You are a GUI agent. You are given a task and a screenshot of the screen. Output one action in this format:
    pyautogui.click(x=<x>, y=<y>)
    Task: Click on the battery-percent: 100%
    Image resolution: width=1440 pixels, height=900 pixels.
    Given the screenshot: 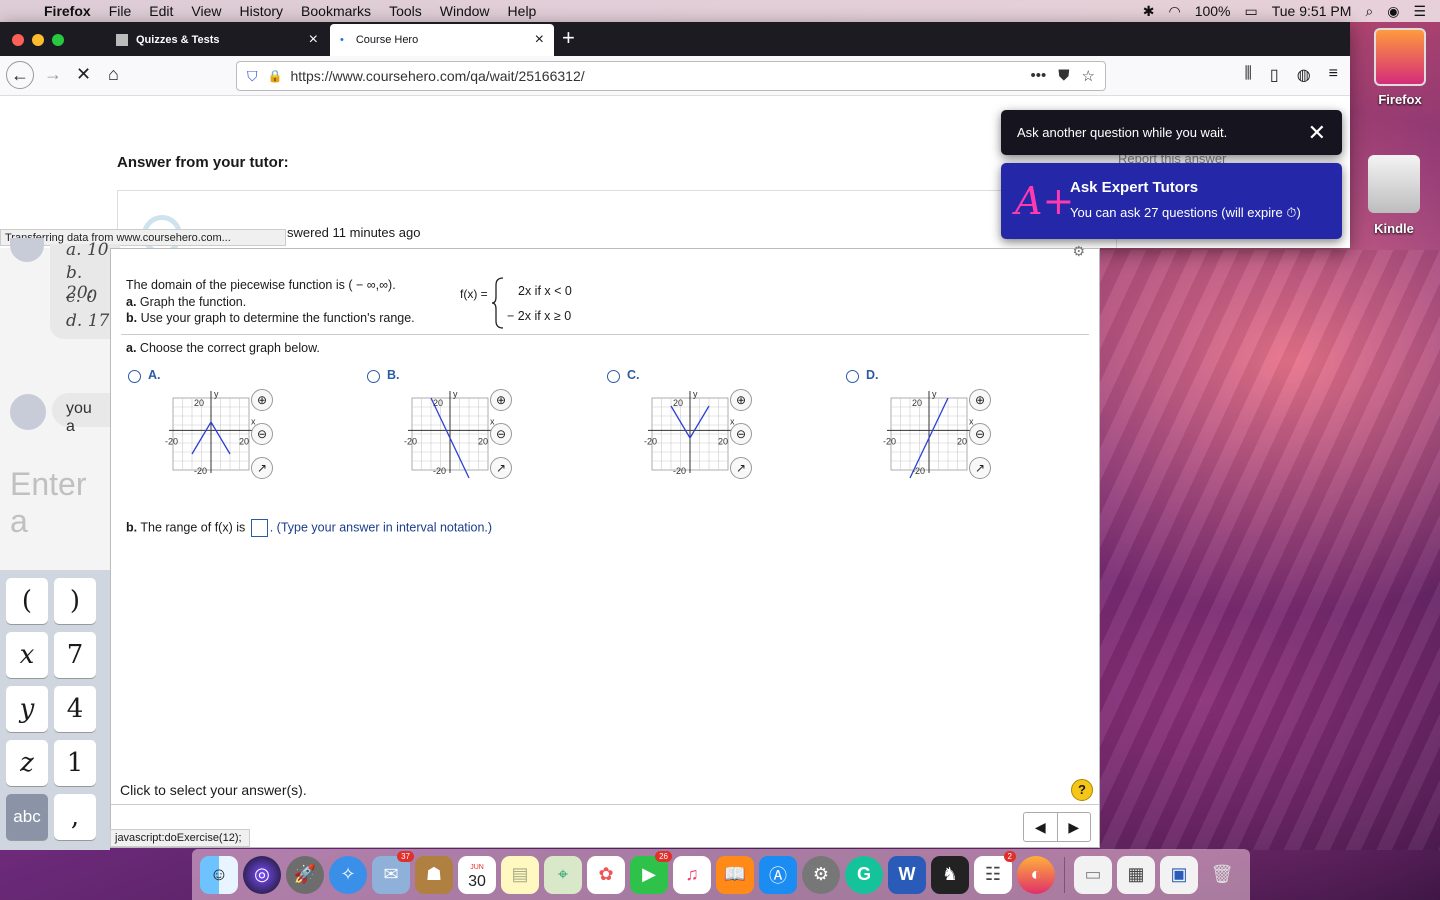 What is the action you would take?
    pyautogui.click(x=1213, y=11)
    